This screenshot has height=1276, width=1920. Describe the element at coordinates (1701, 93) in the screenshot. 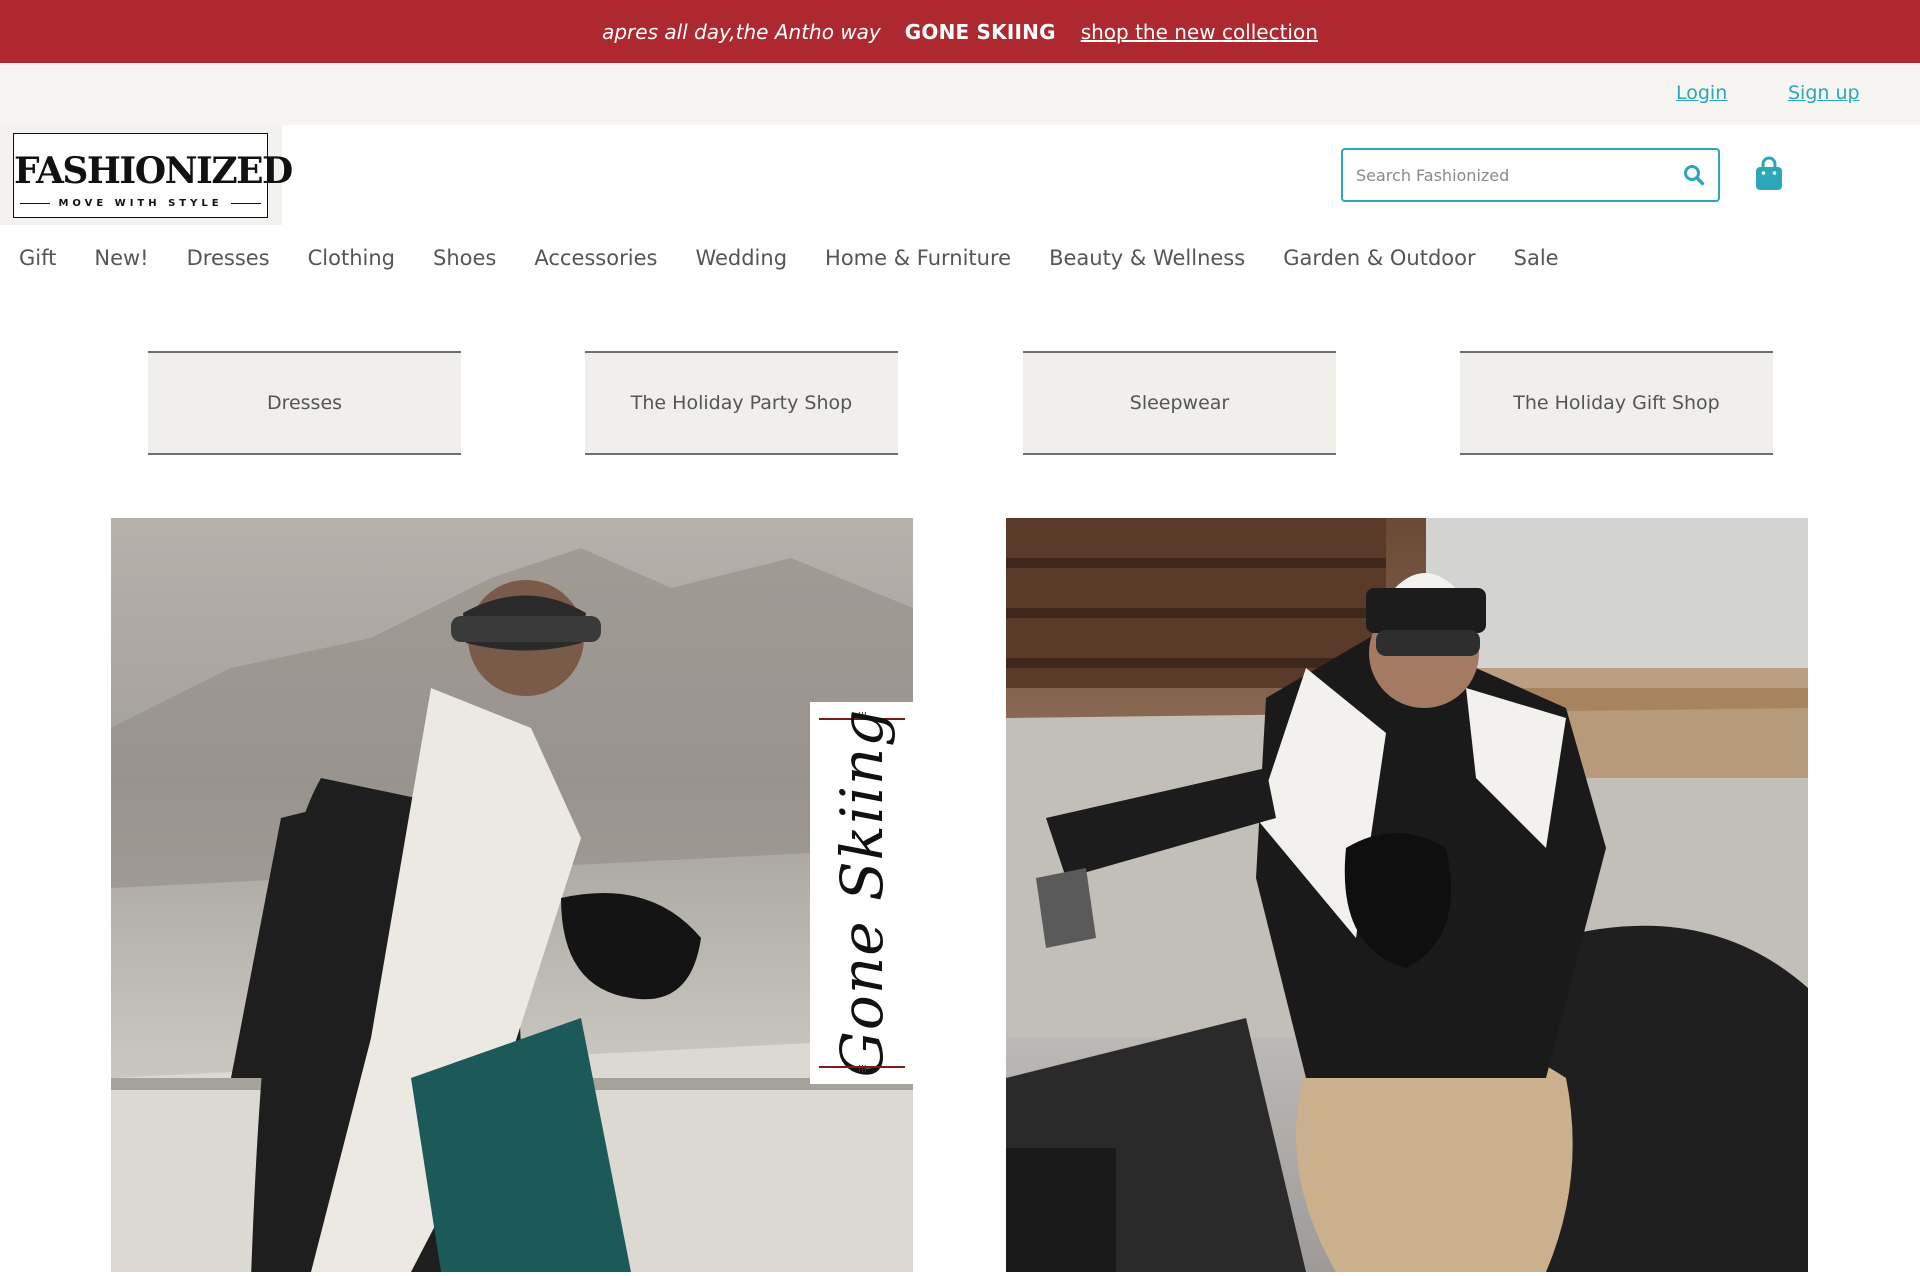

I see `login-link: Login` at that location.